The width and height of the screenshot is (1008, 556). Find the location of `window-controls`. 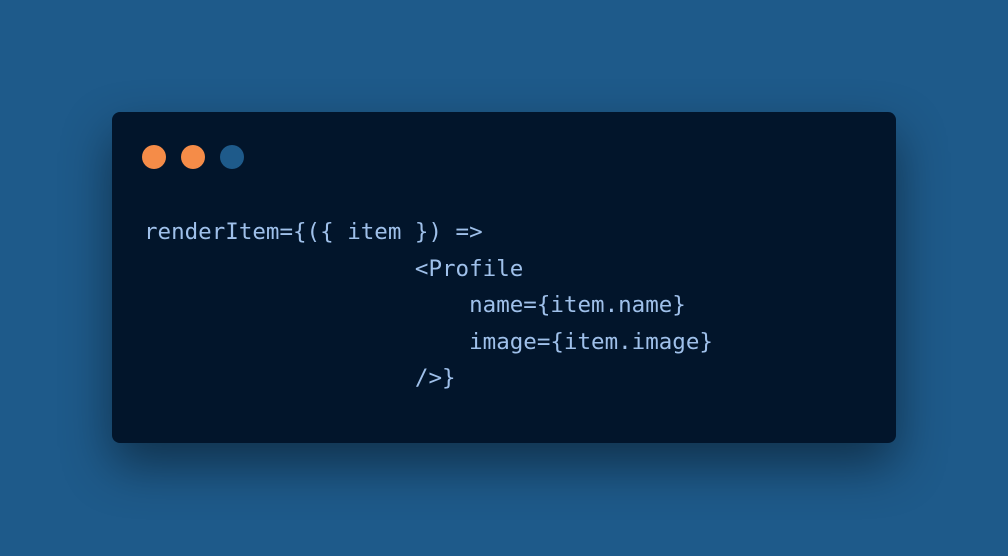

window-controls is located at coordinates (193, 157).